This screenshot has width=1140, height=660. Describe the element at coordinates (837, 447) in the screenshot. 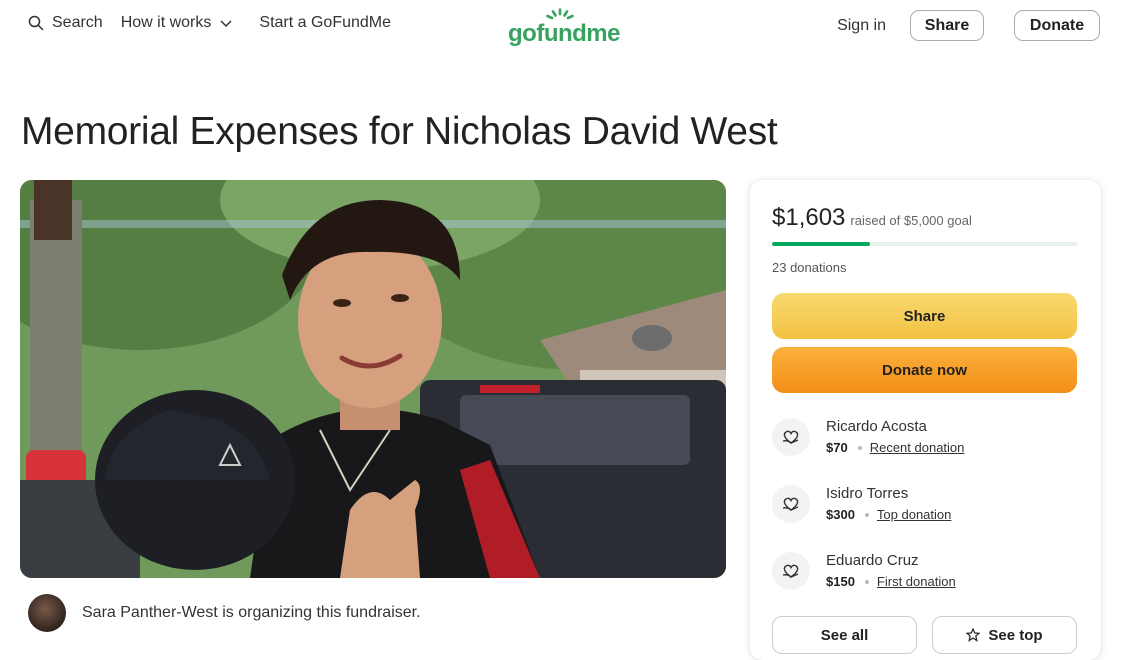

I see `donor-amount: $70` at that location.